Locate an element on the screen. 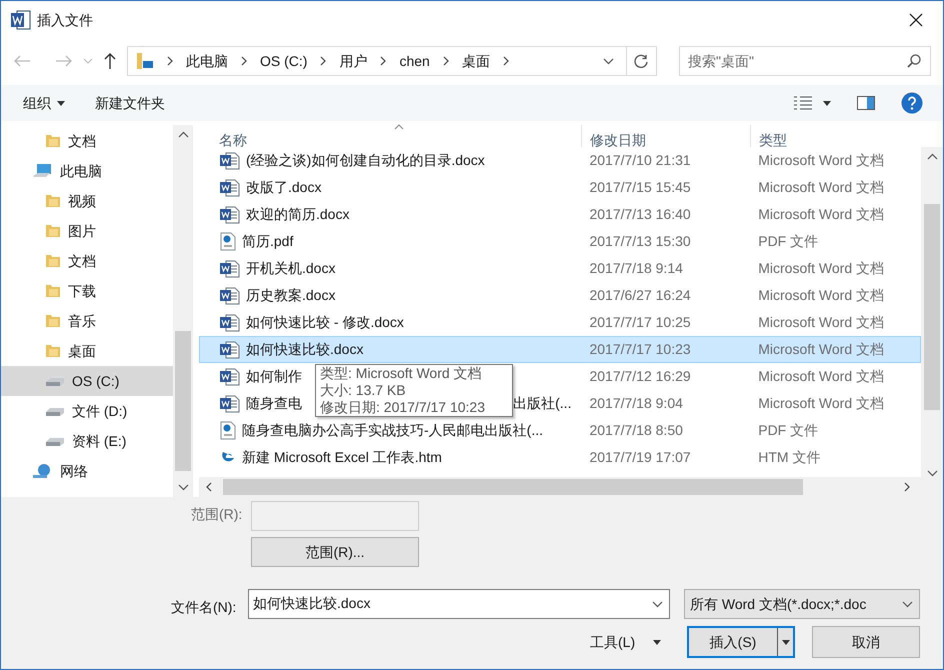 The width and height of the screenshot is (944, 670). help-icon is located at coordinates (912, 103).